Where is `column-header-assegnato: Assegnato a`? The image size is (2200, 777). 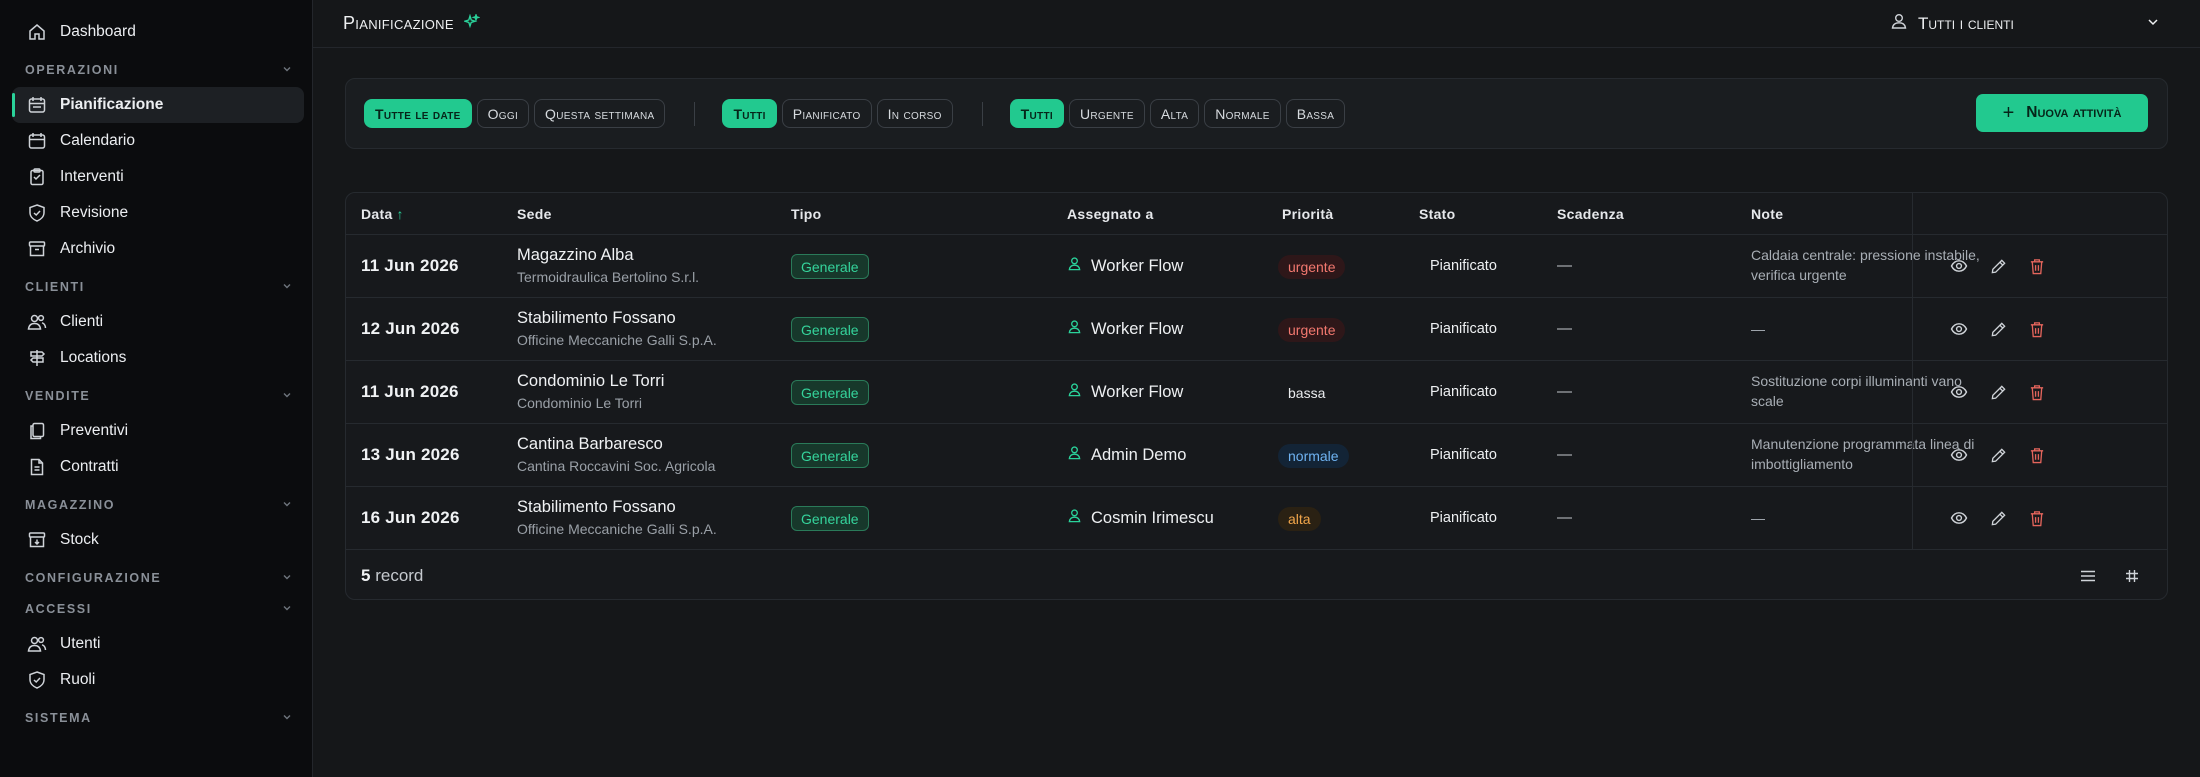
column-header-assegnato: Assegnato a is located at coordinates (1110, 214).